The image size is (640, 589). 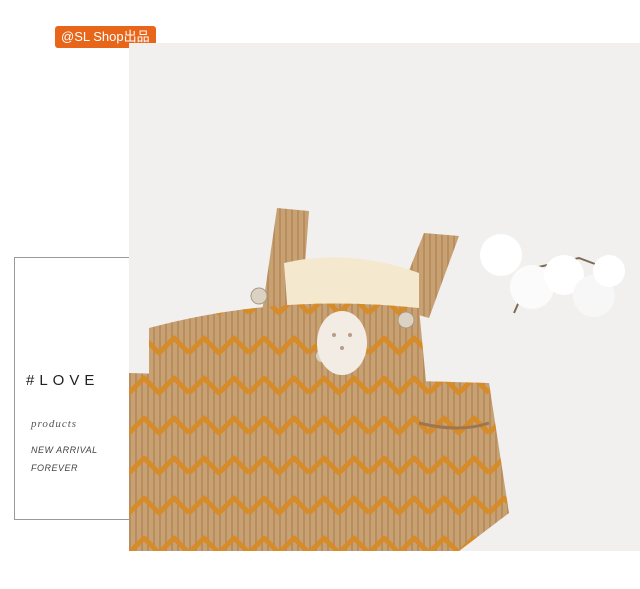 What do you see at coordinates (63, 380) in the screenshot?
I see `love-heading: #LOVE` at bounding box center [63, 380].